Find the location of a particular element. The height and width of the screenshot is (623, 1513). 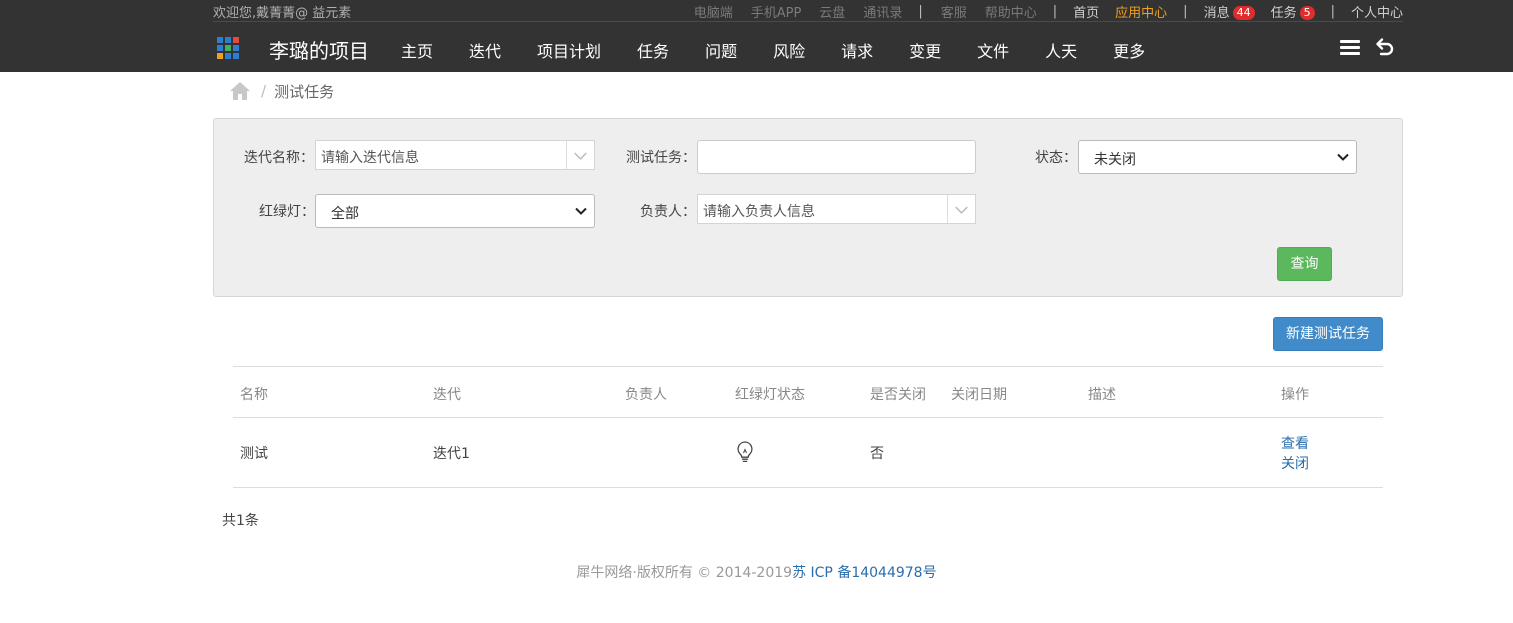

cell-name: 测试 is located at coordinates (254, 454).